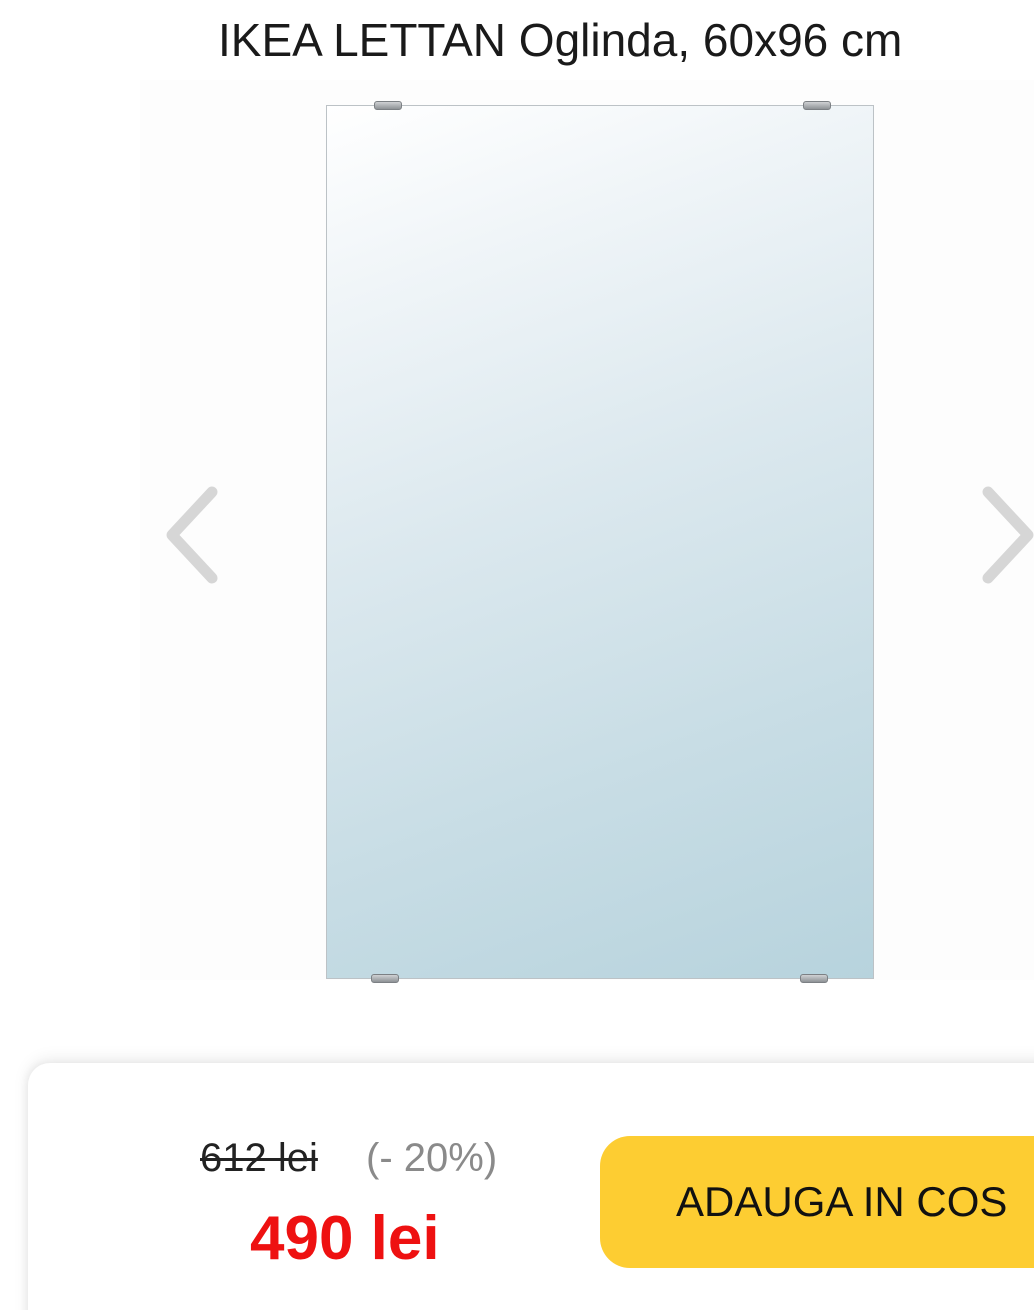 The image size is (1034, 1310). Describe the element at coordinates (192, 535) in the screenshot. I see `chevron-left-icon` at that location.